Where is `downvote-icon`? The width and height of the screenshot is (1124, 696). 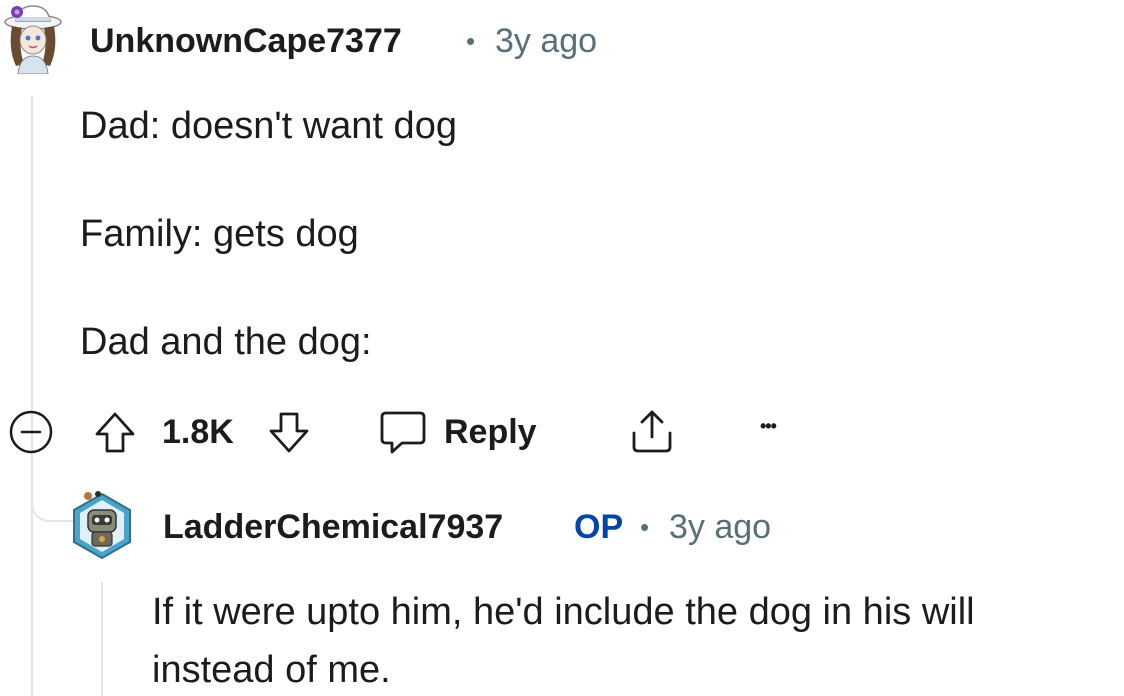
downvote-icon is located at coordinates (289, 432).